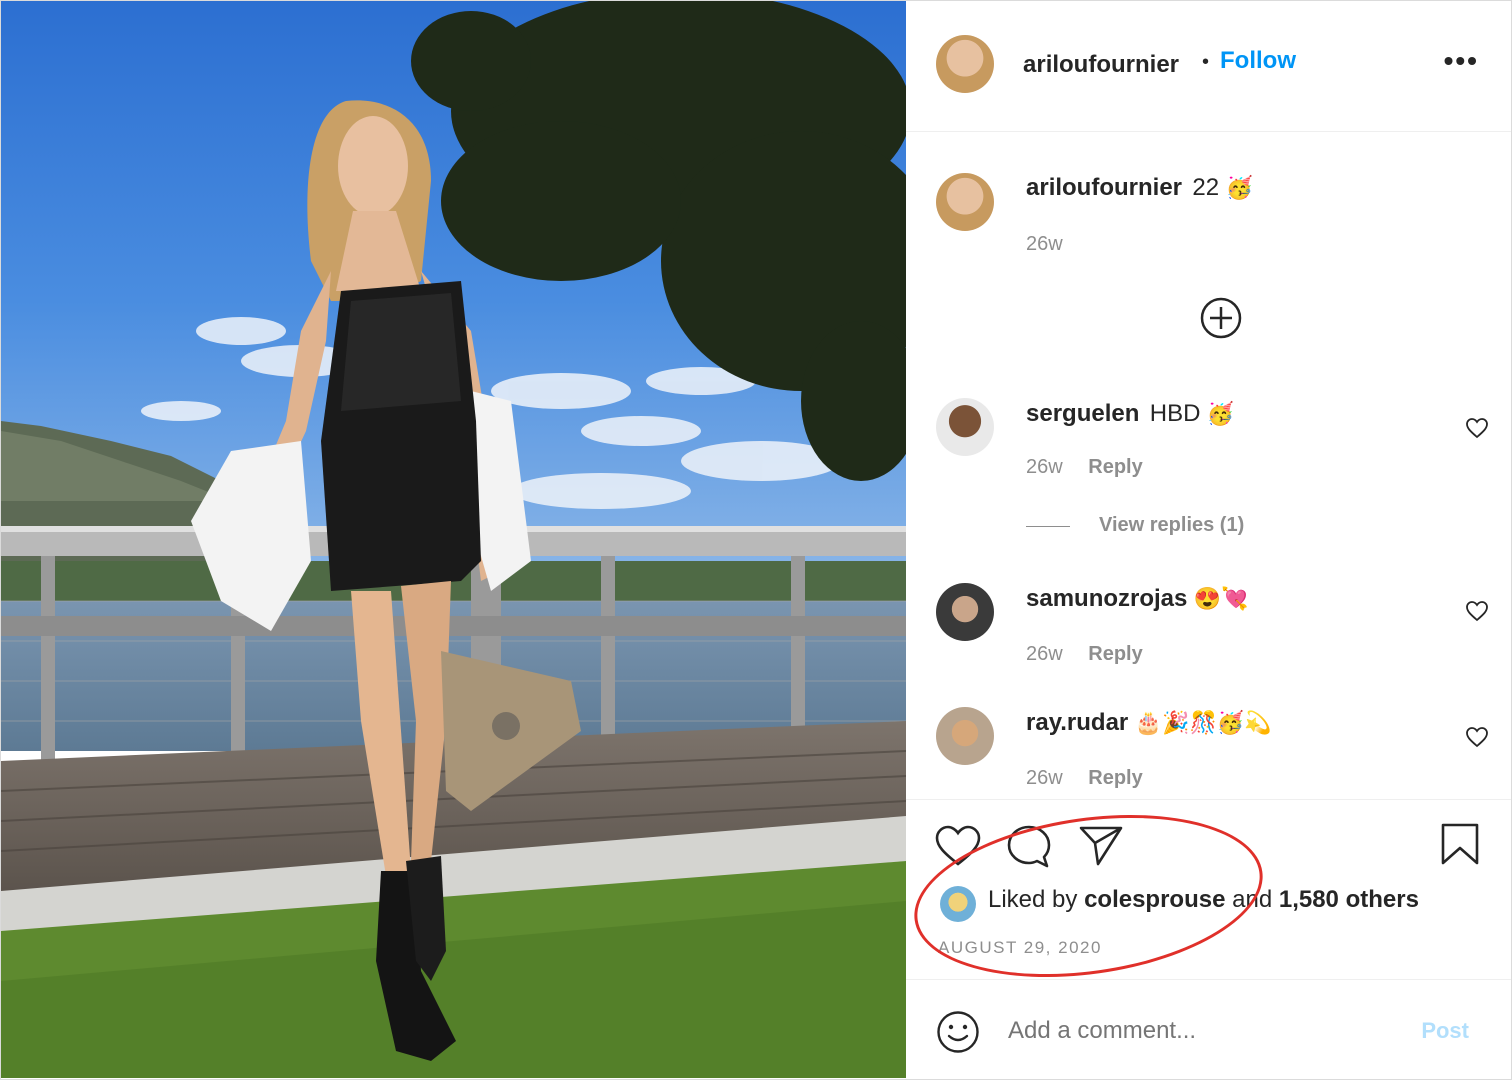 The image size is (1512, 1080). I want to click on caption-avatar, so click(965, 202).